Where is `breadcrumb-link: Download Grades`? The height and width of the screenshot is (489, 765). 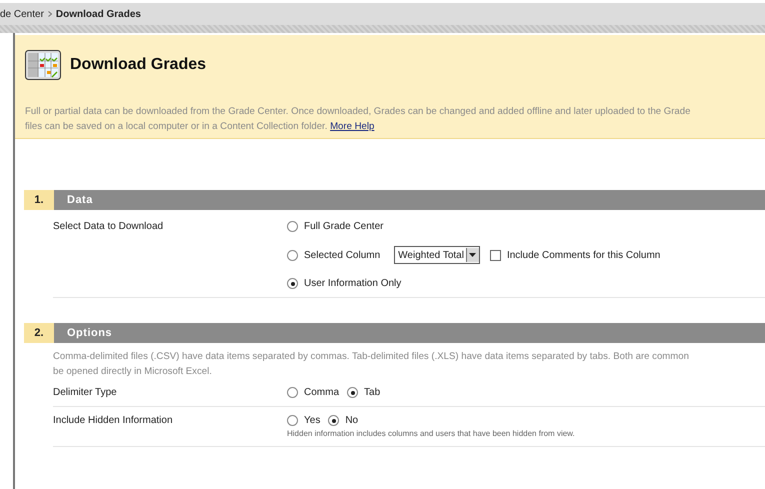 breadcrumb-link: Download Grades is located at coordinates (98, 14).